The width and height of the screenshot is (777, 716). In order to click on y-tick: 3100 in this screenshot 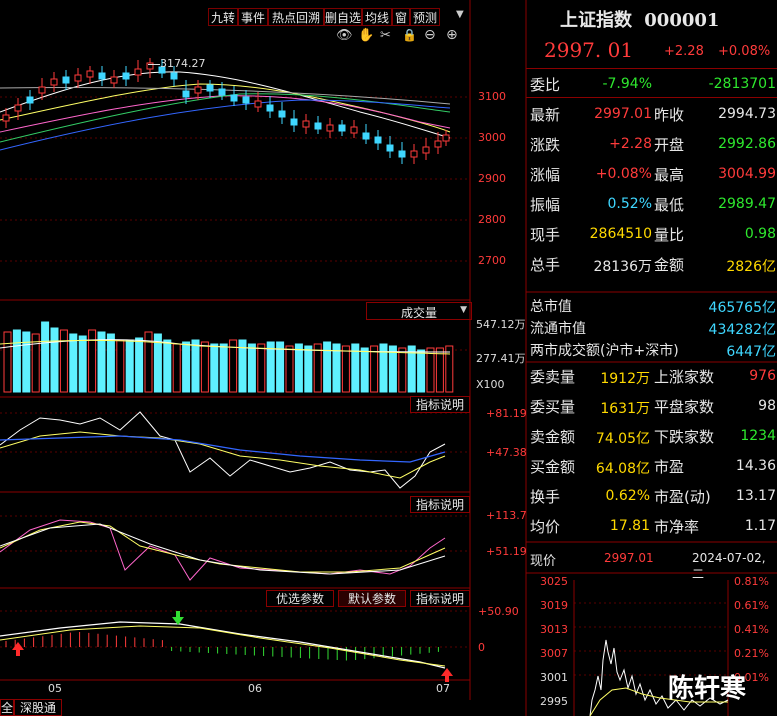, I will do `click(492, 96)`.